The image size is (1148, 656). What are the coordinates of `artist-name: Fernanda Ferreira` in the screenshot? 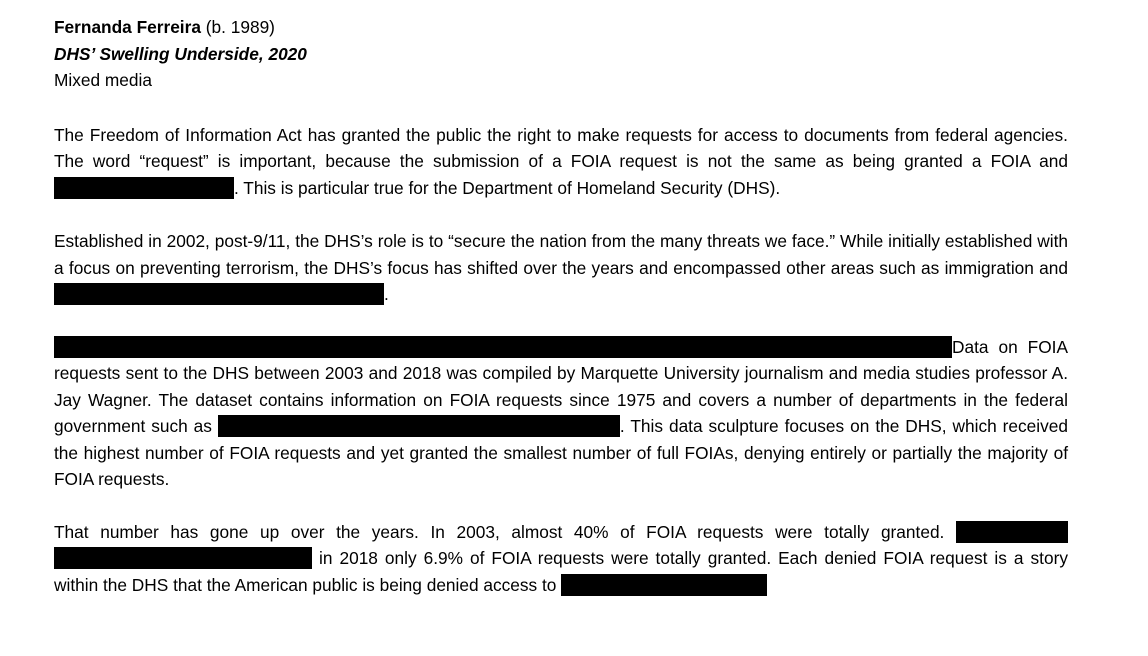 It's located at (127, 27).